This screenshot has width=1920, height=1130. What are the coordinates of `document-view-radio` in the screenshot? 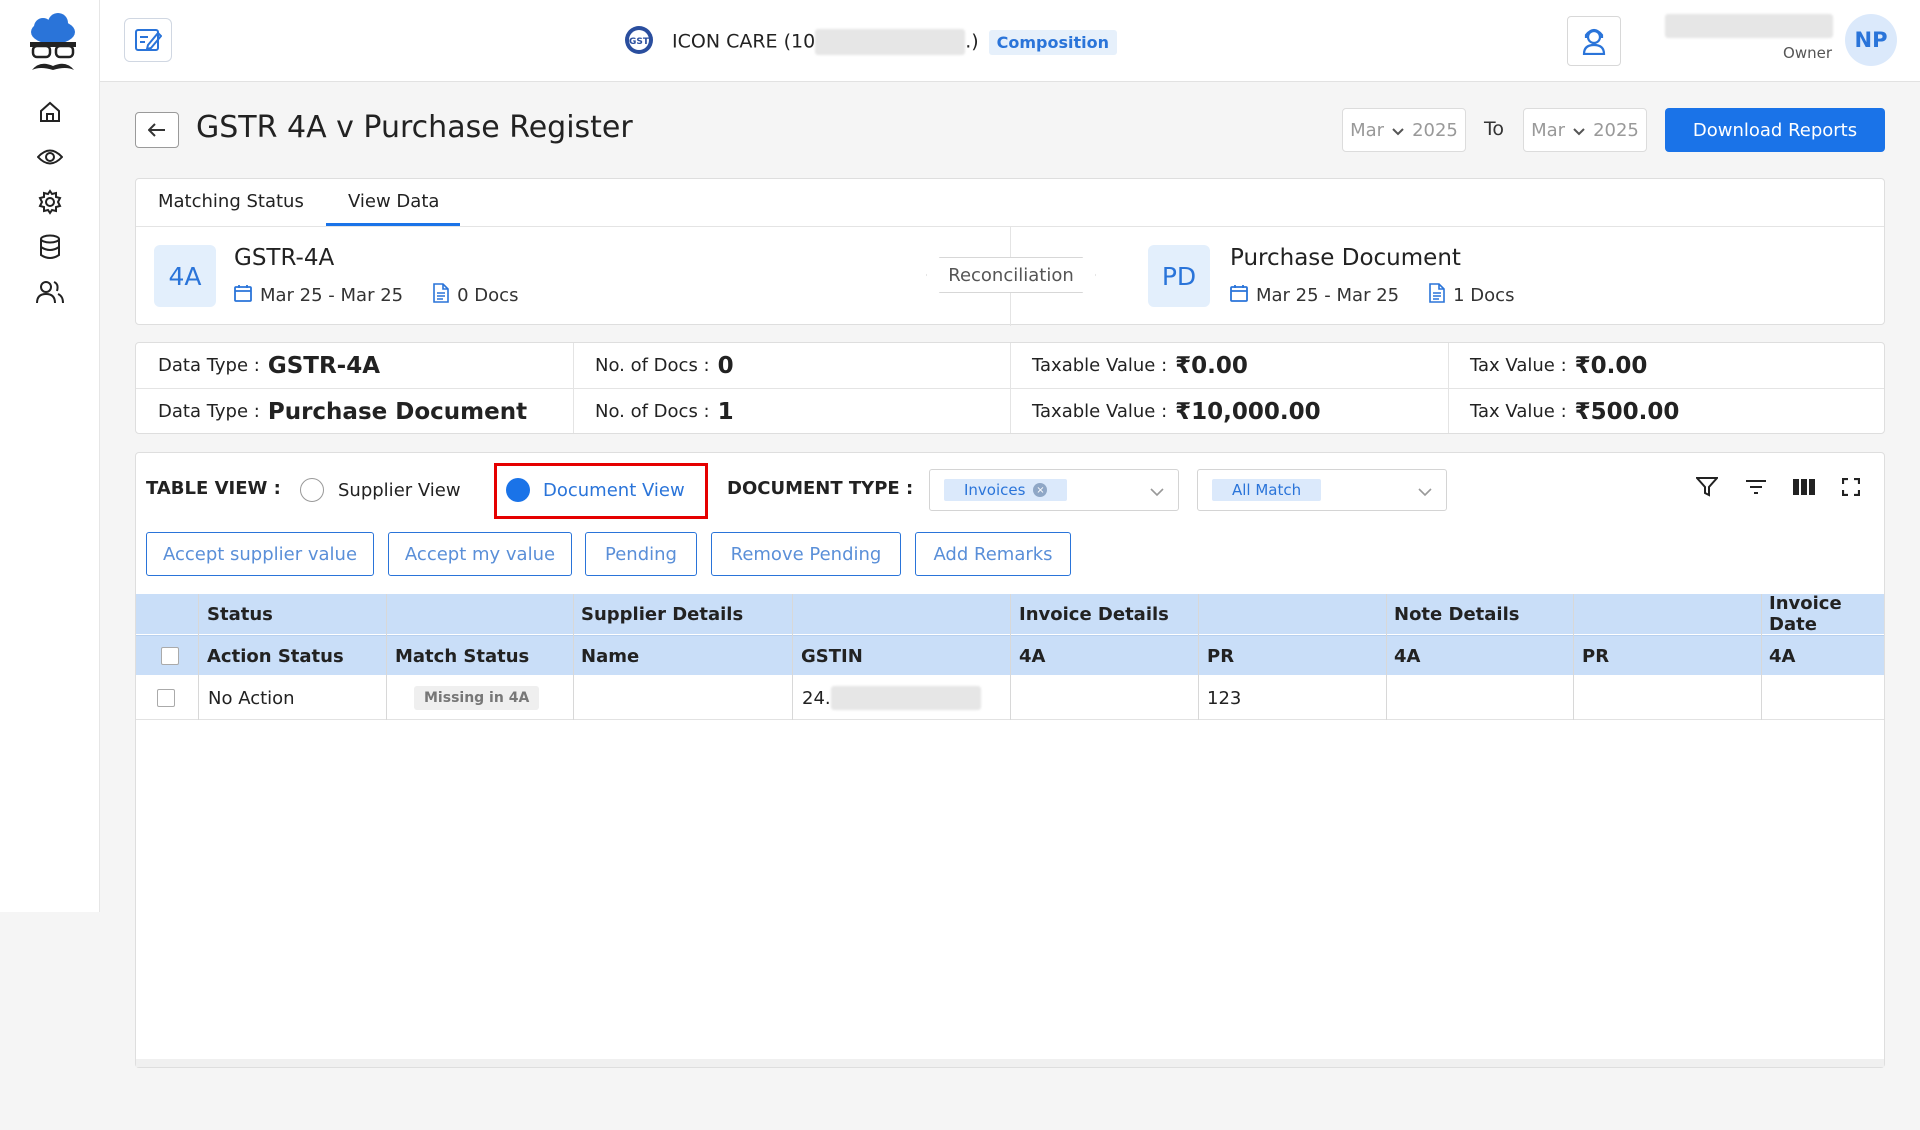 It's located at (518, 490).